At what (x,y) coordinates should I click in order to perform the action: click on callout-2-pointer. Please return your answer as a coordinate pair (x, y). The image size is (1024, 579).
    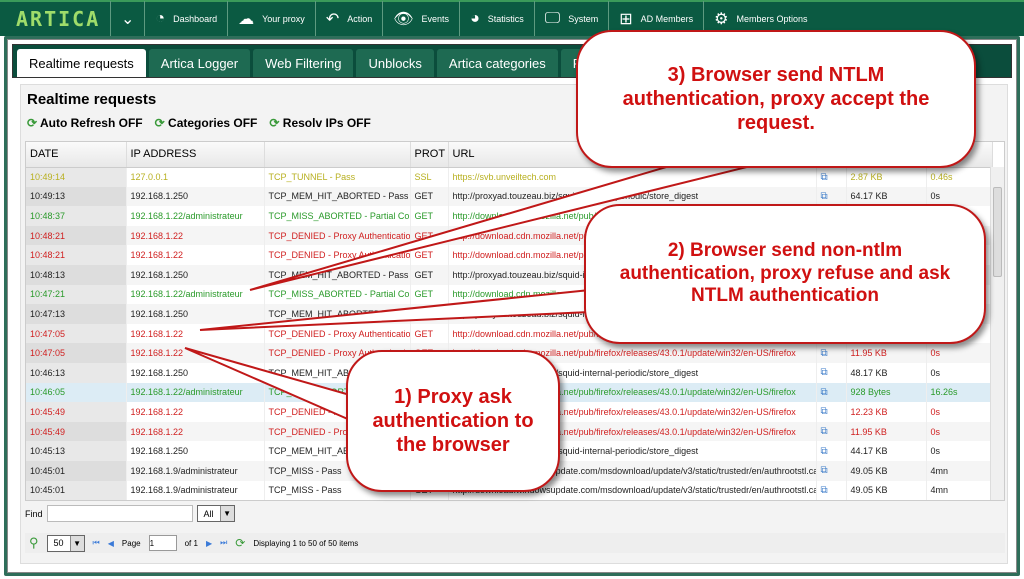
    Looking at the image, I should click on (395, 309).